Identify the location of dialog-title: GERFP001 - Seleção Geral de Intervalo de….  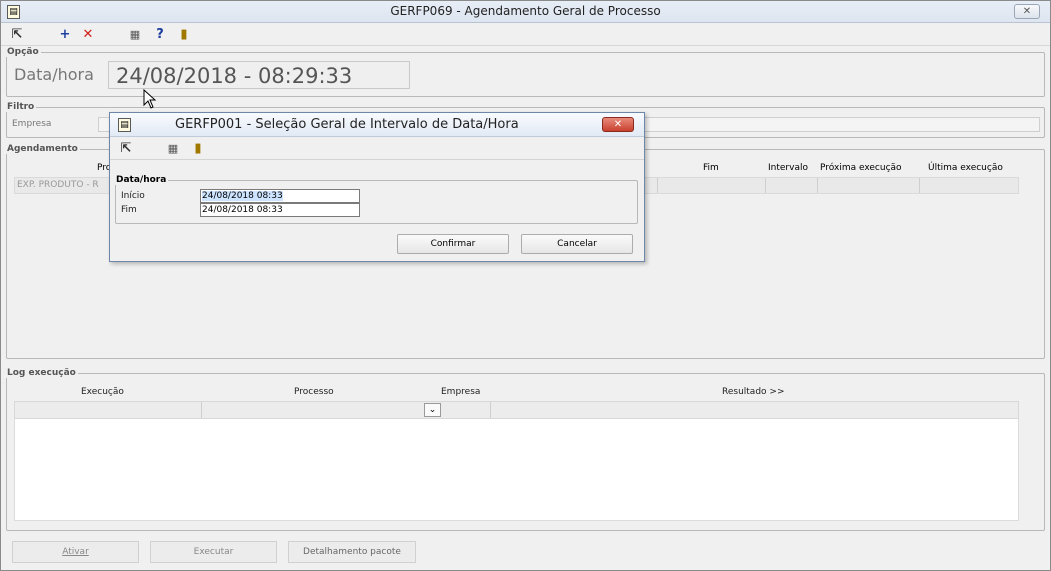
(347, 124).